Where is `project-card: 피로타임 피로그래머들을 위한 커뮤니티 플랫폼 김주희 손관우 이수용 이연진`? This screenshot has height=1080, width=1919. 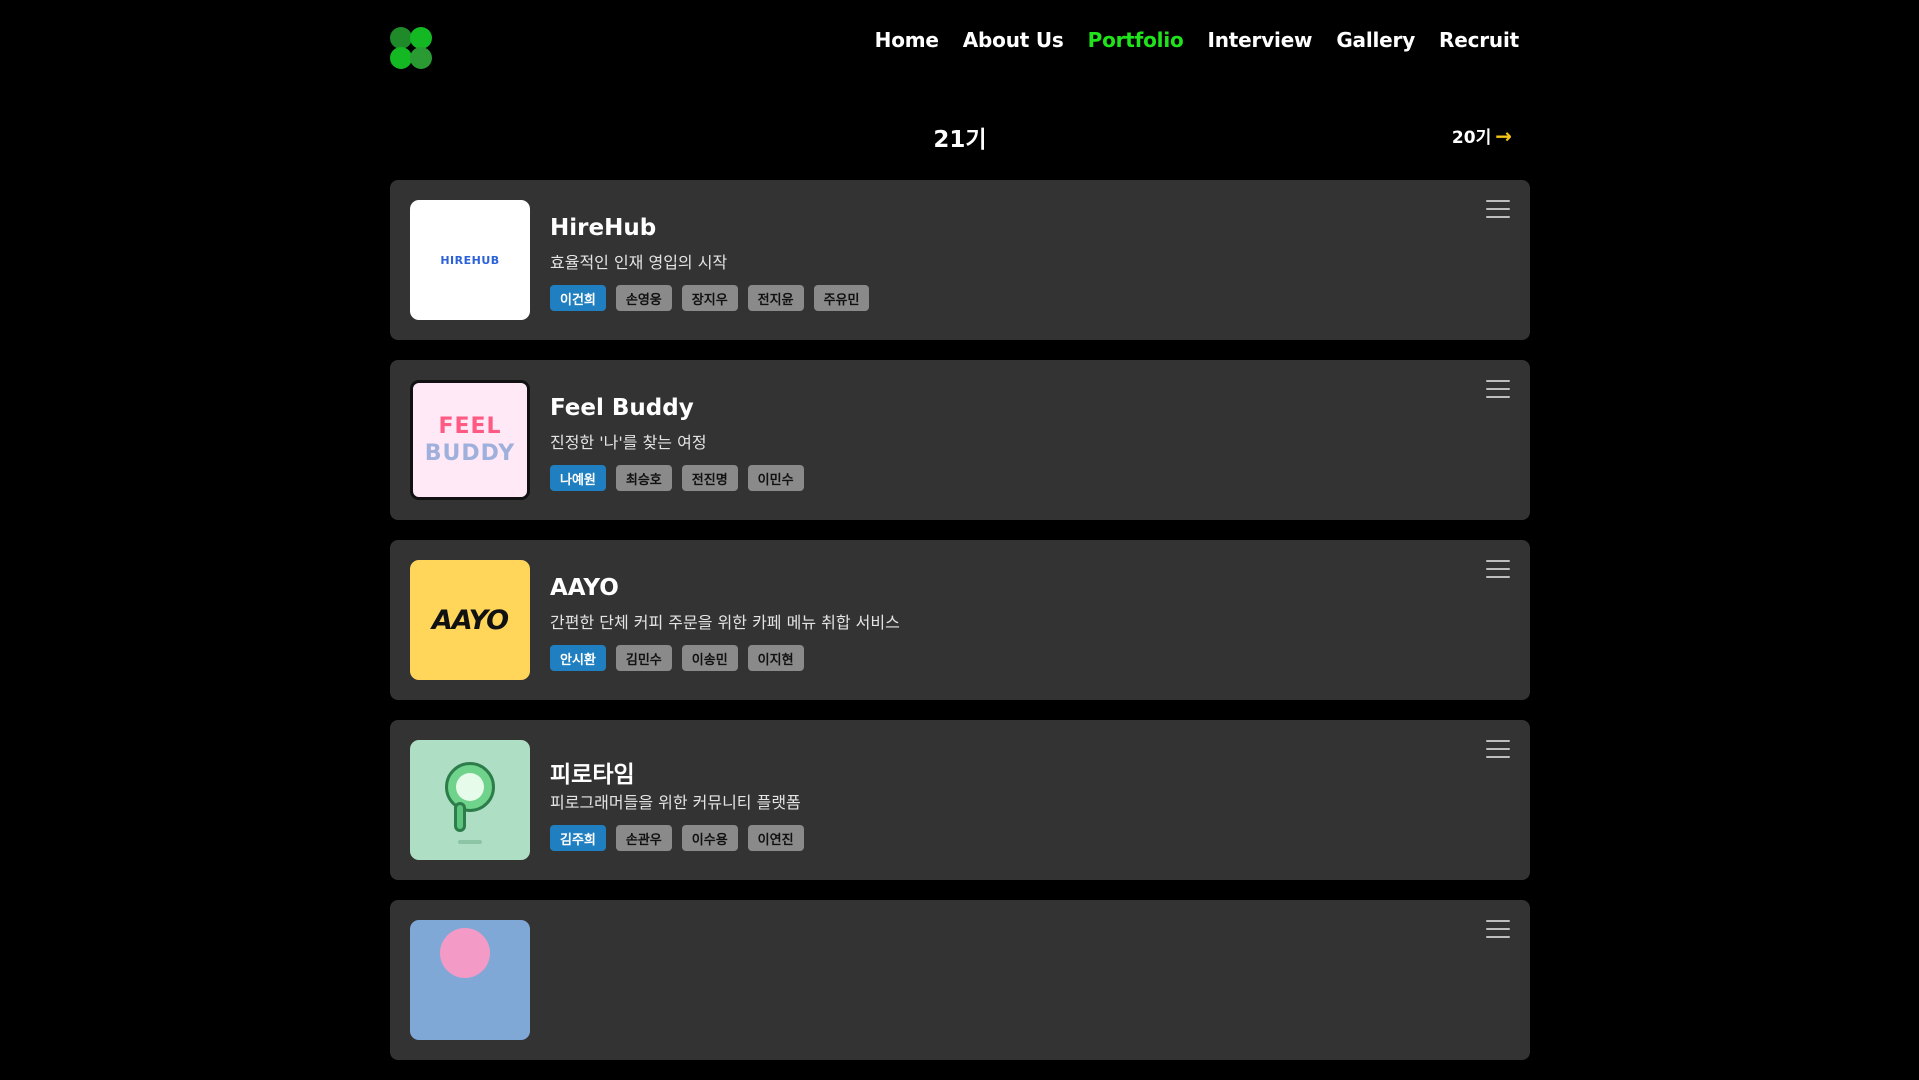 project-card: 피로타임 피로그래머들을 위한 커뮤니티 플랫폼 김주희 손관우 이수용 이연진 is located at coordinates (960, 800).